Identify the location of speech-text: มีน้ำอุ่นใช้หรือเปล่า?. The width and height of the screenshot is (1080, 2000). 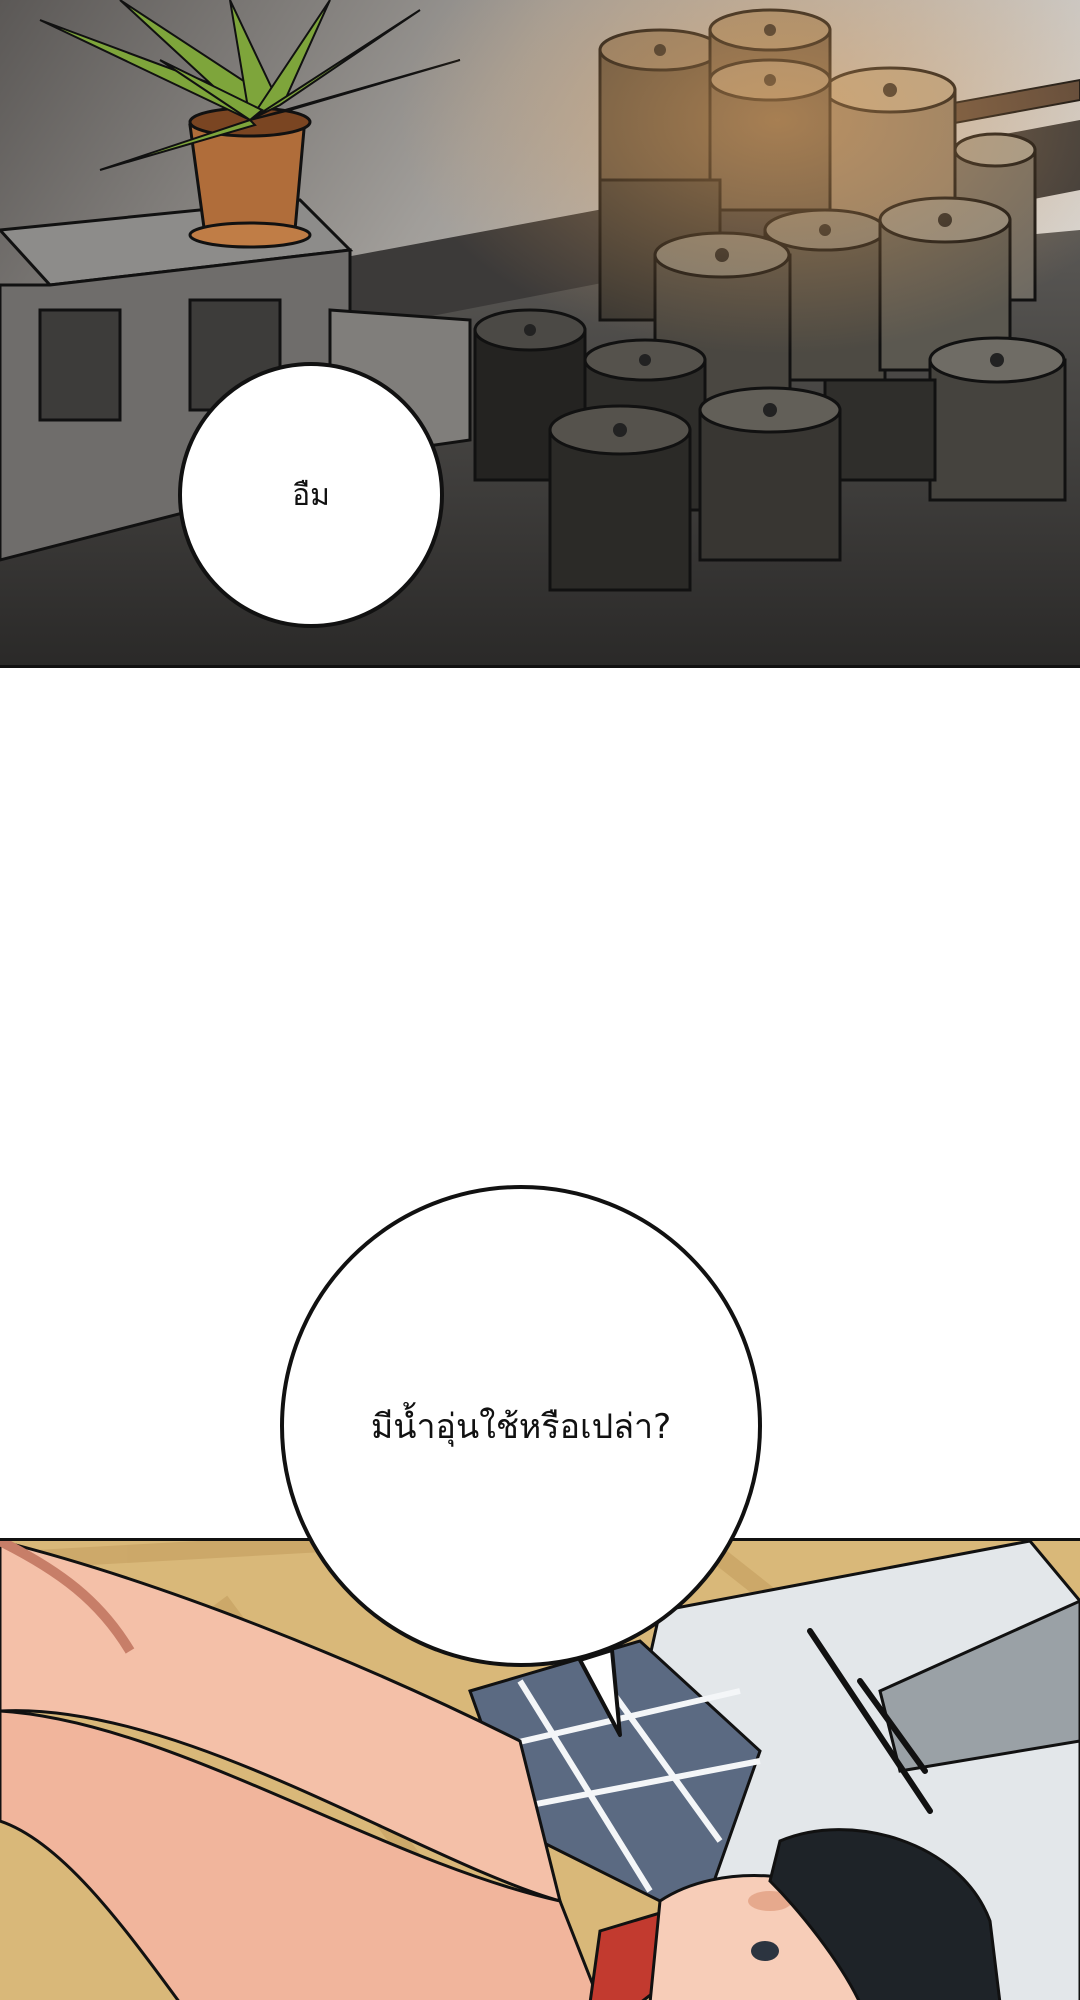
(521, 1427).